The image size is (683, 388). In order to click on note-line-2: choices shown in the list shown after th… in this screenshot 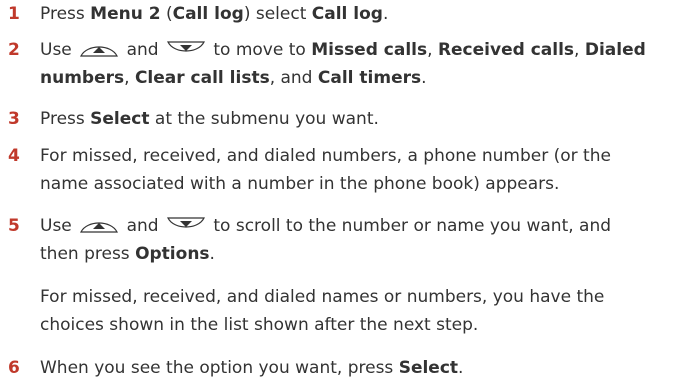, I will do `click(259, 325)`.